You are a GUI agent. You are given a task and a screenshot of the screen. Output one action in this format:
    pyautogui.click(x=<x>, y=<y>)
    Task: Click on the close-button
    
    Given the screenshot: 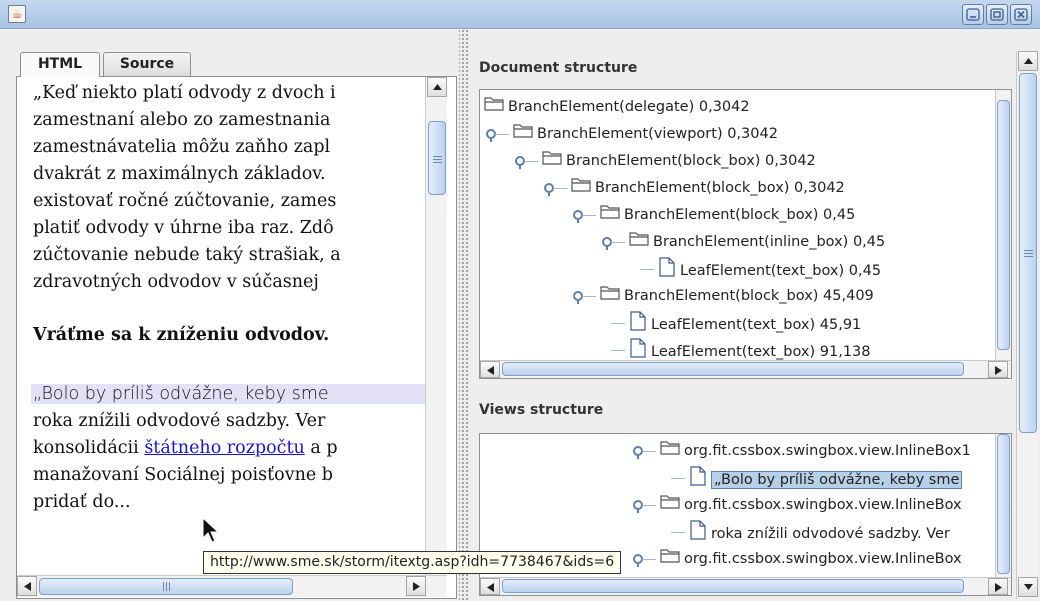 What is the action you would take?
    pyautogui.click(x=1021, y=14)
    